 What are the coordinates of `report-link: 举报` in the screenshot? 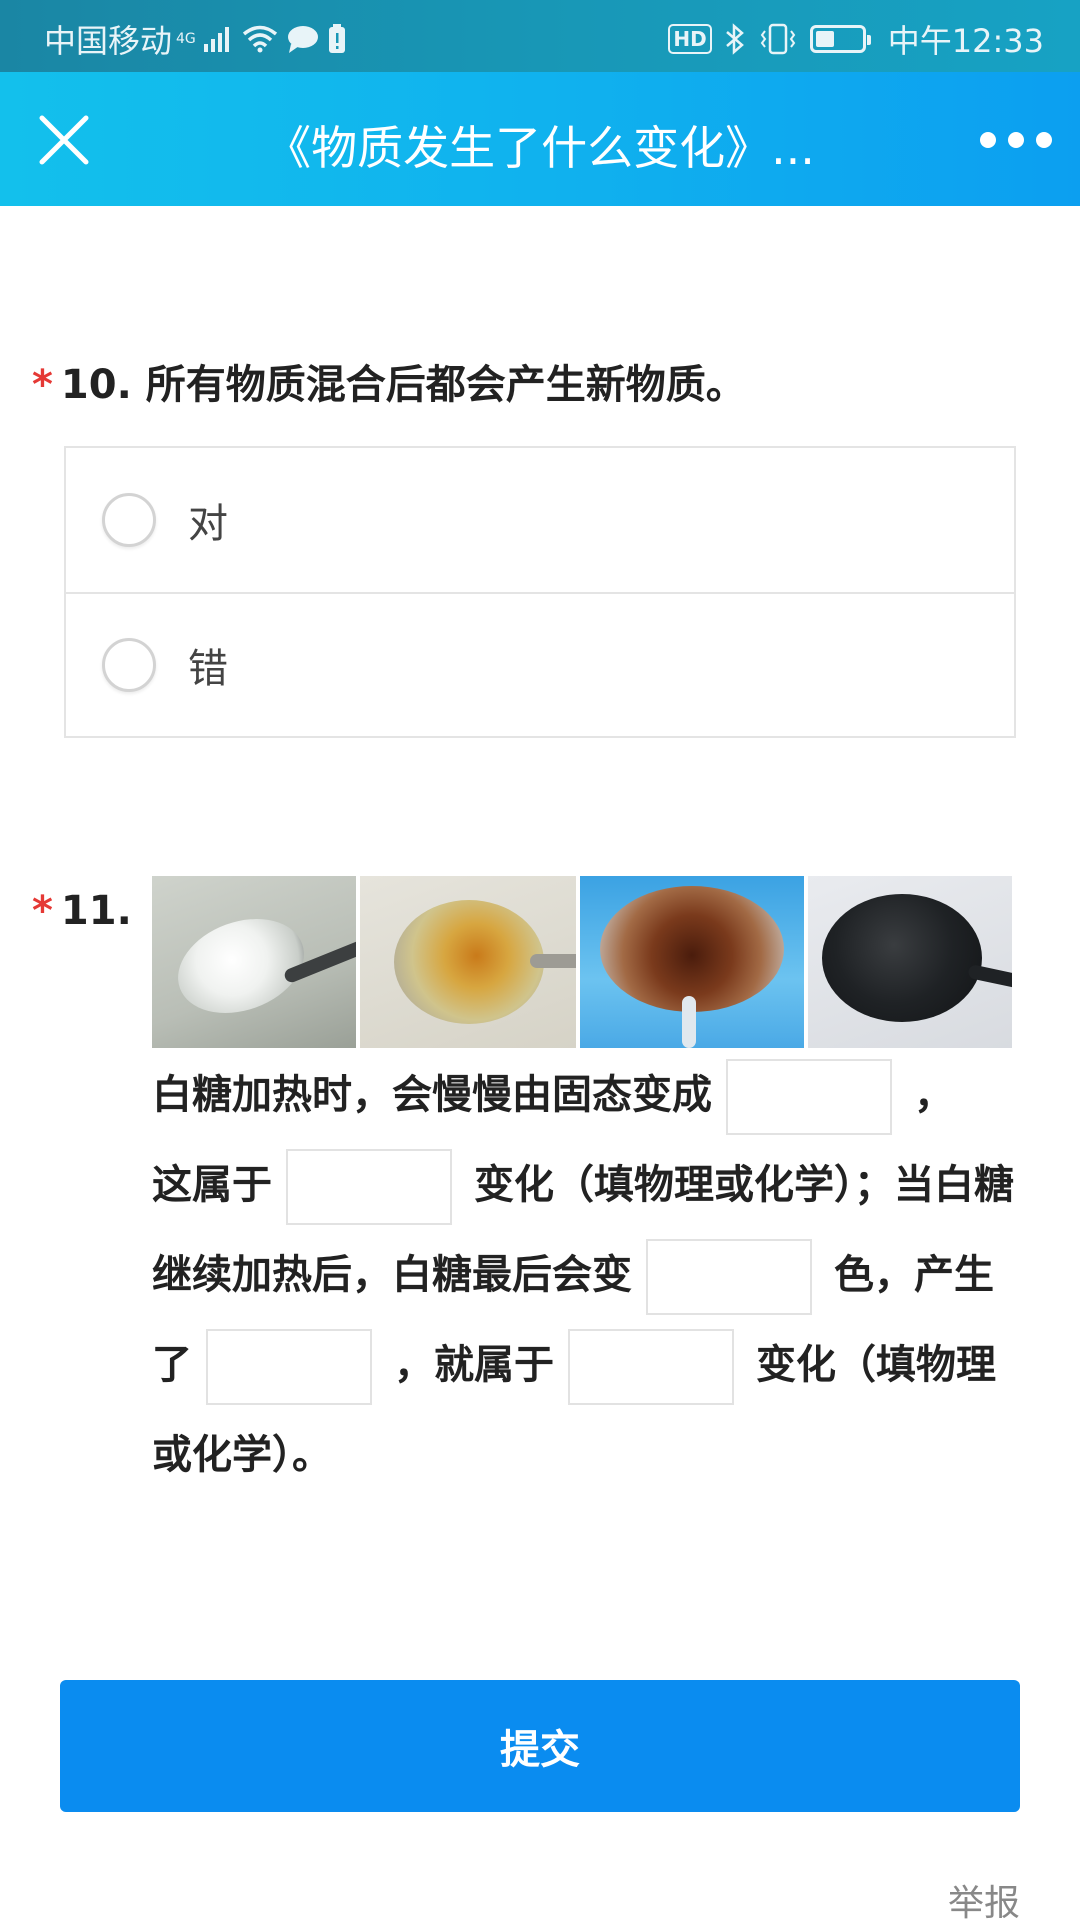 It's located at (984, 1897).